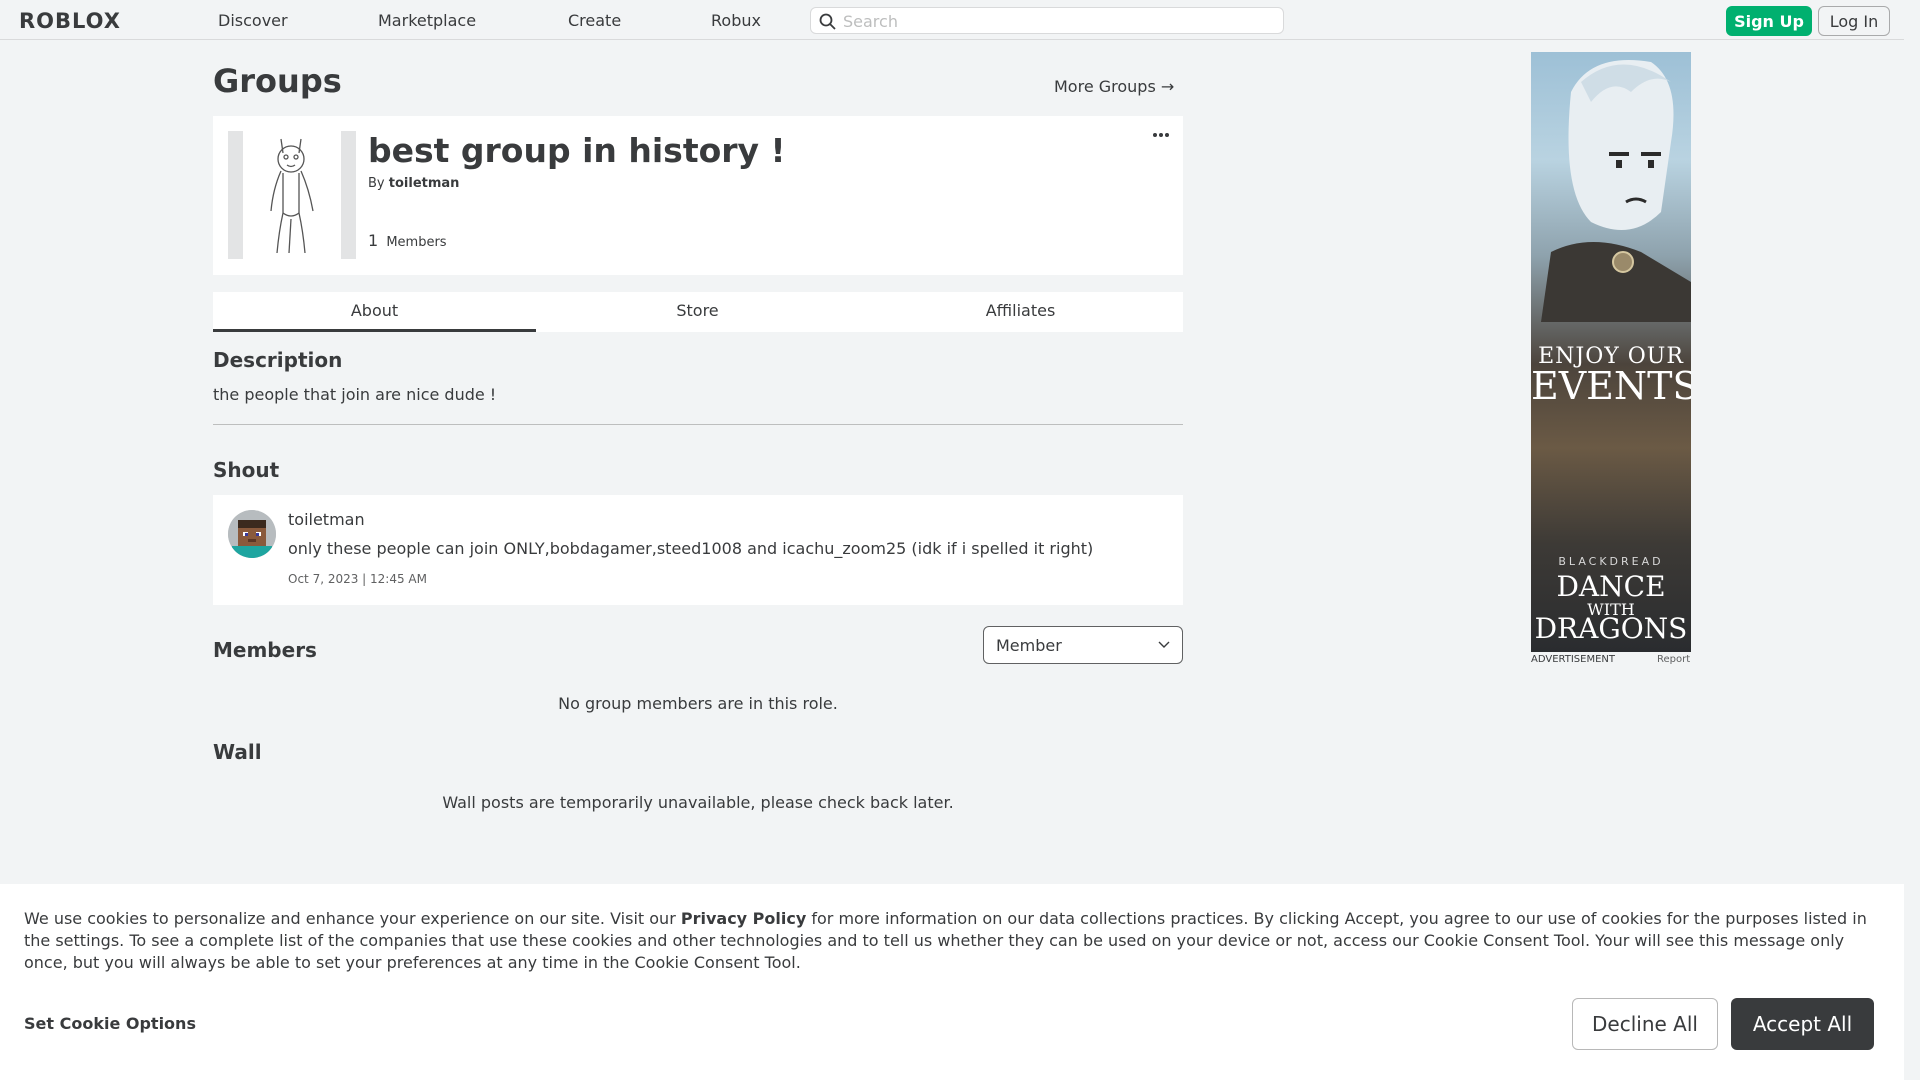 The height and width of the screenshot is (1080, 1920). I want to click on nav-robux: Robux, so click(736, 20).